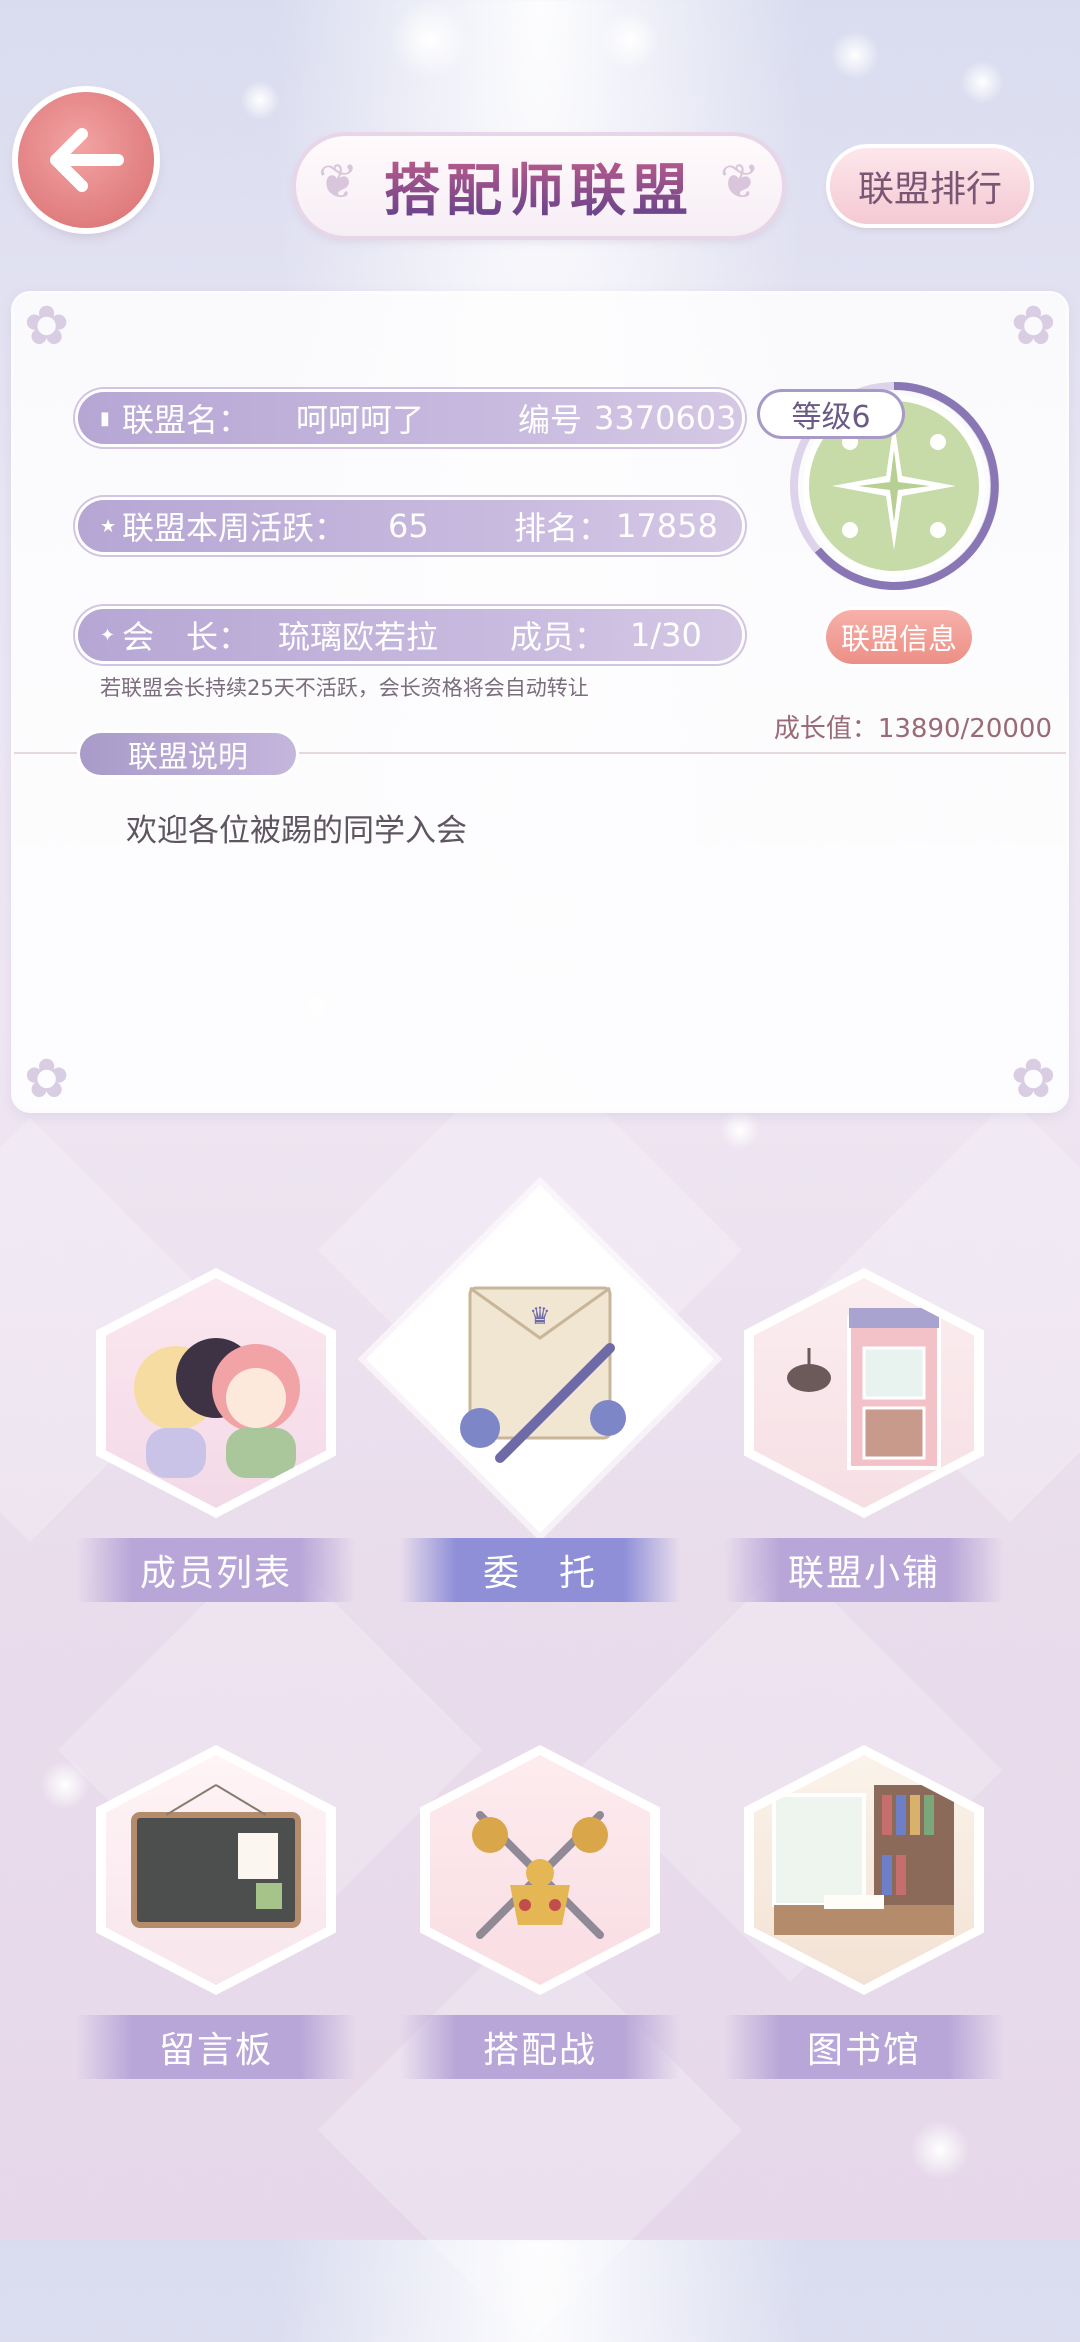 The width and height of the screenshot is (1080, 2342). I want to click on member-list-icon, so click(216, 1393).